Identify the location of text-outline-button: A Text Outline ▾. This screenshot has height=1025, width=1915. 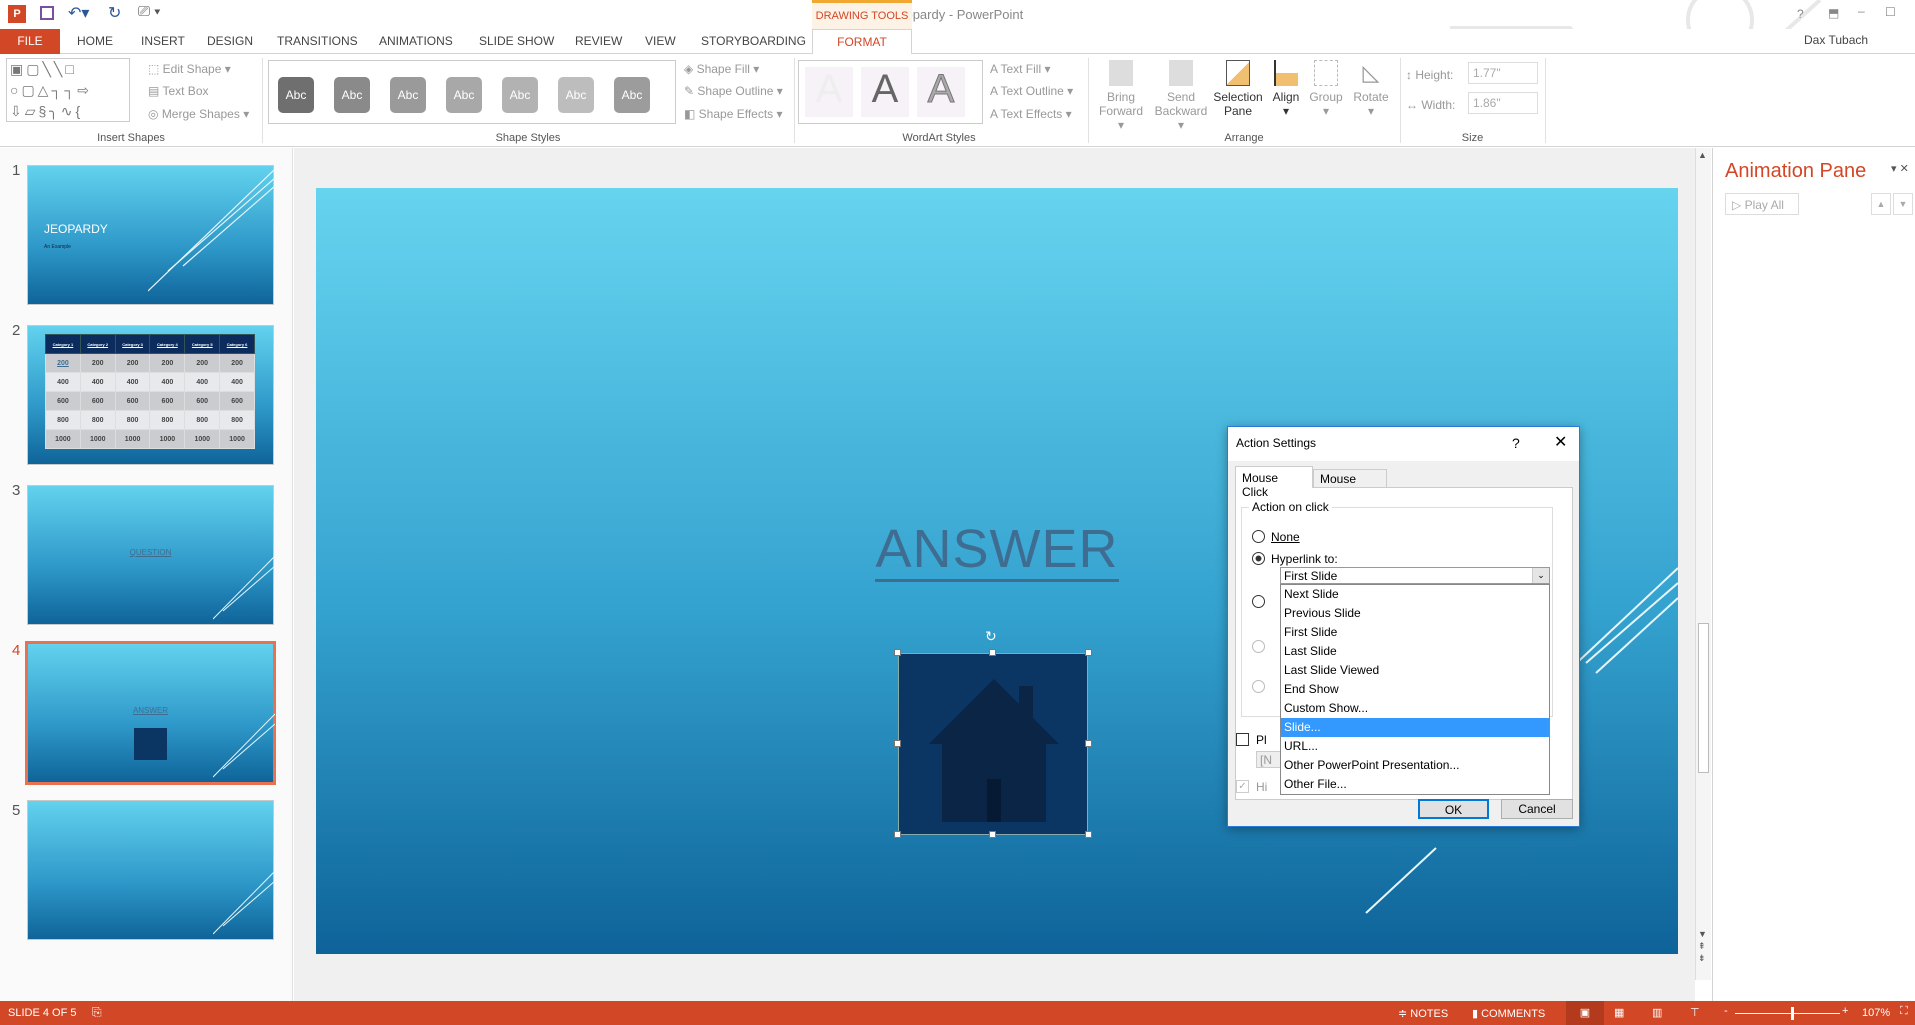
(1031, 91).